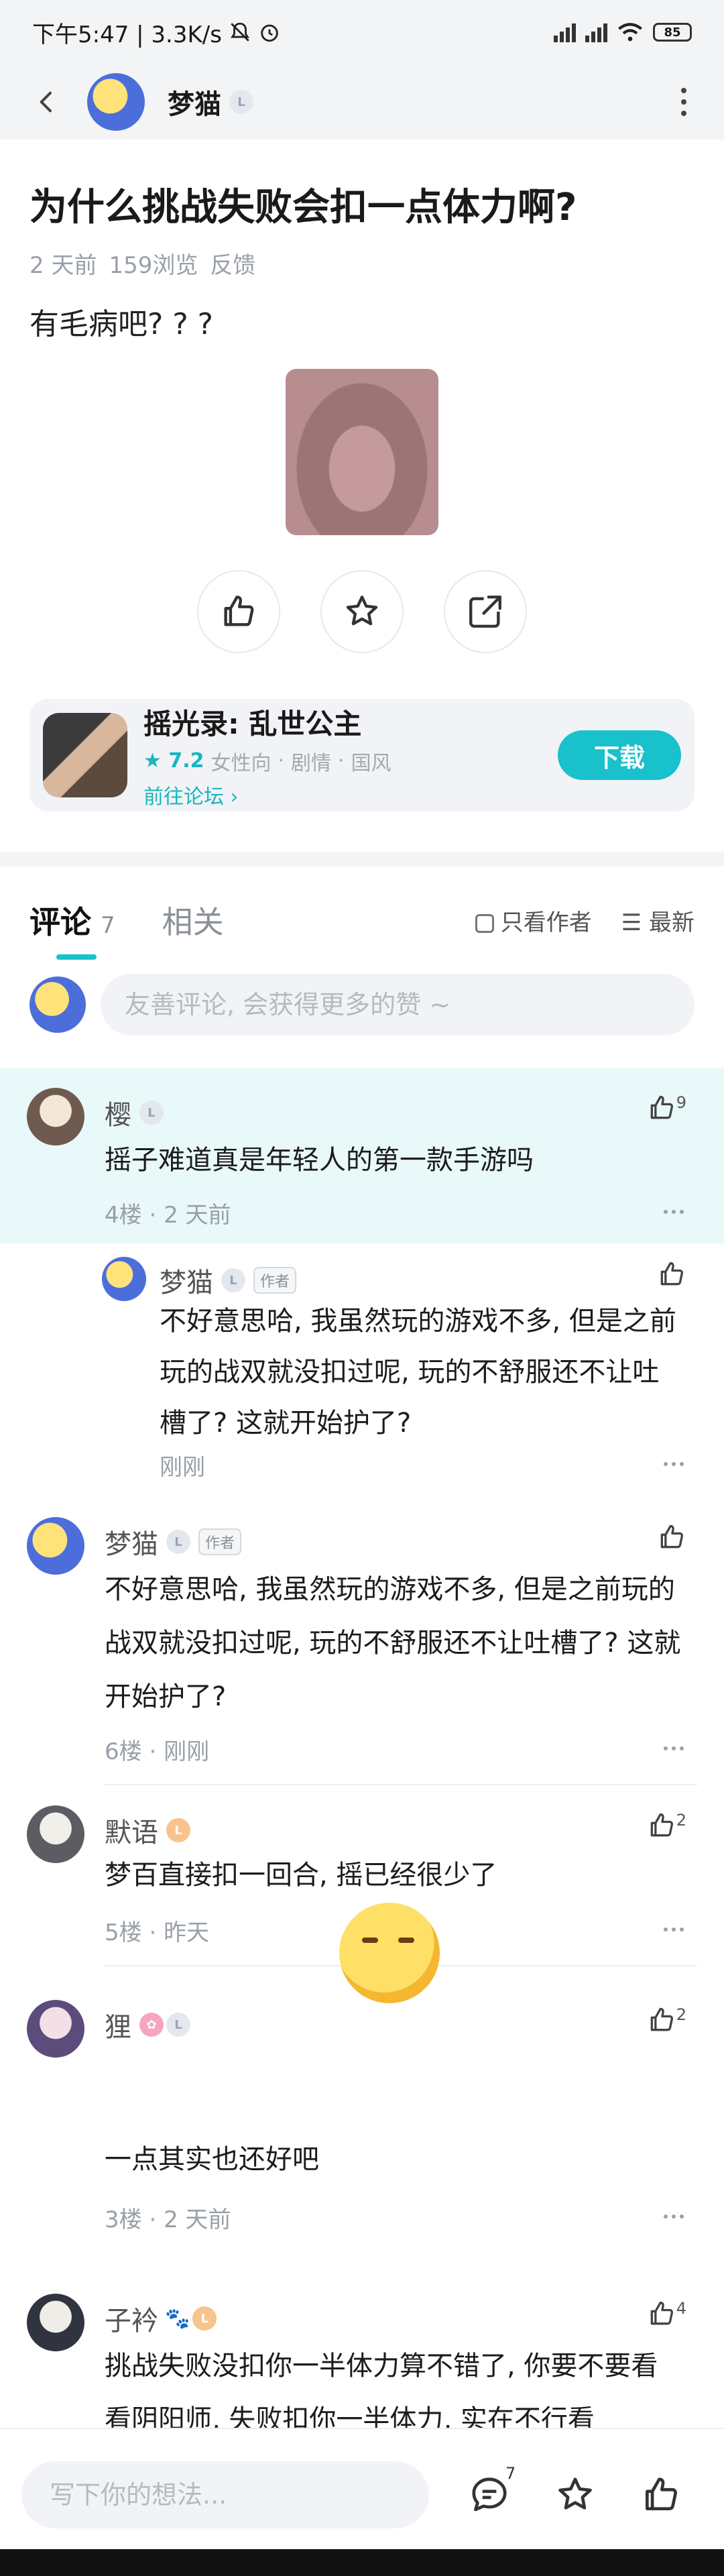 Image resolution: width=724 pixels, height=2576 pixels. I want to click on author-name: 梦猫, so click(194, 101).